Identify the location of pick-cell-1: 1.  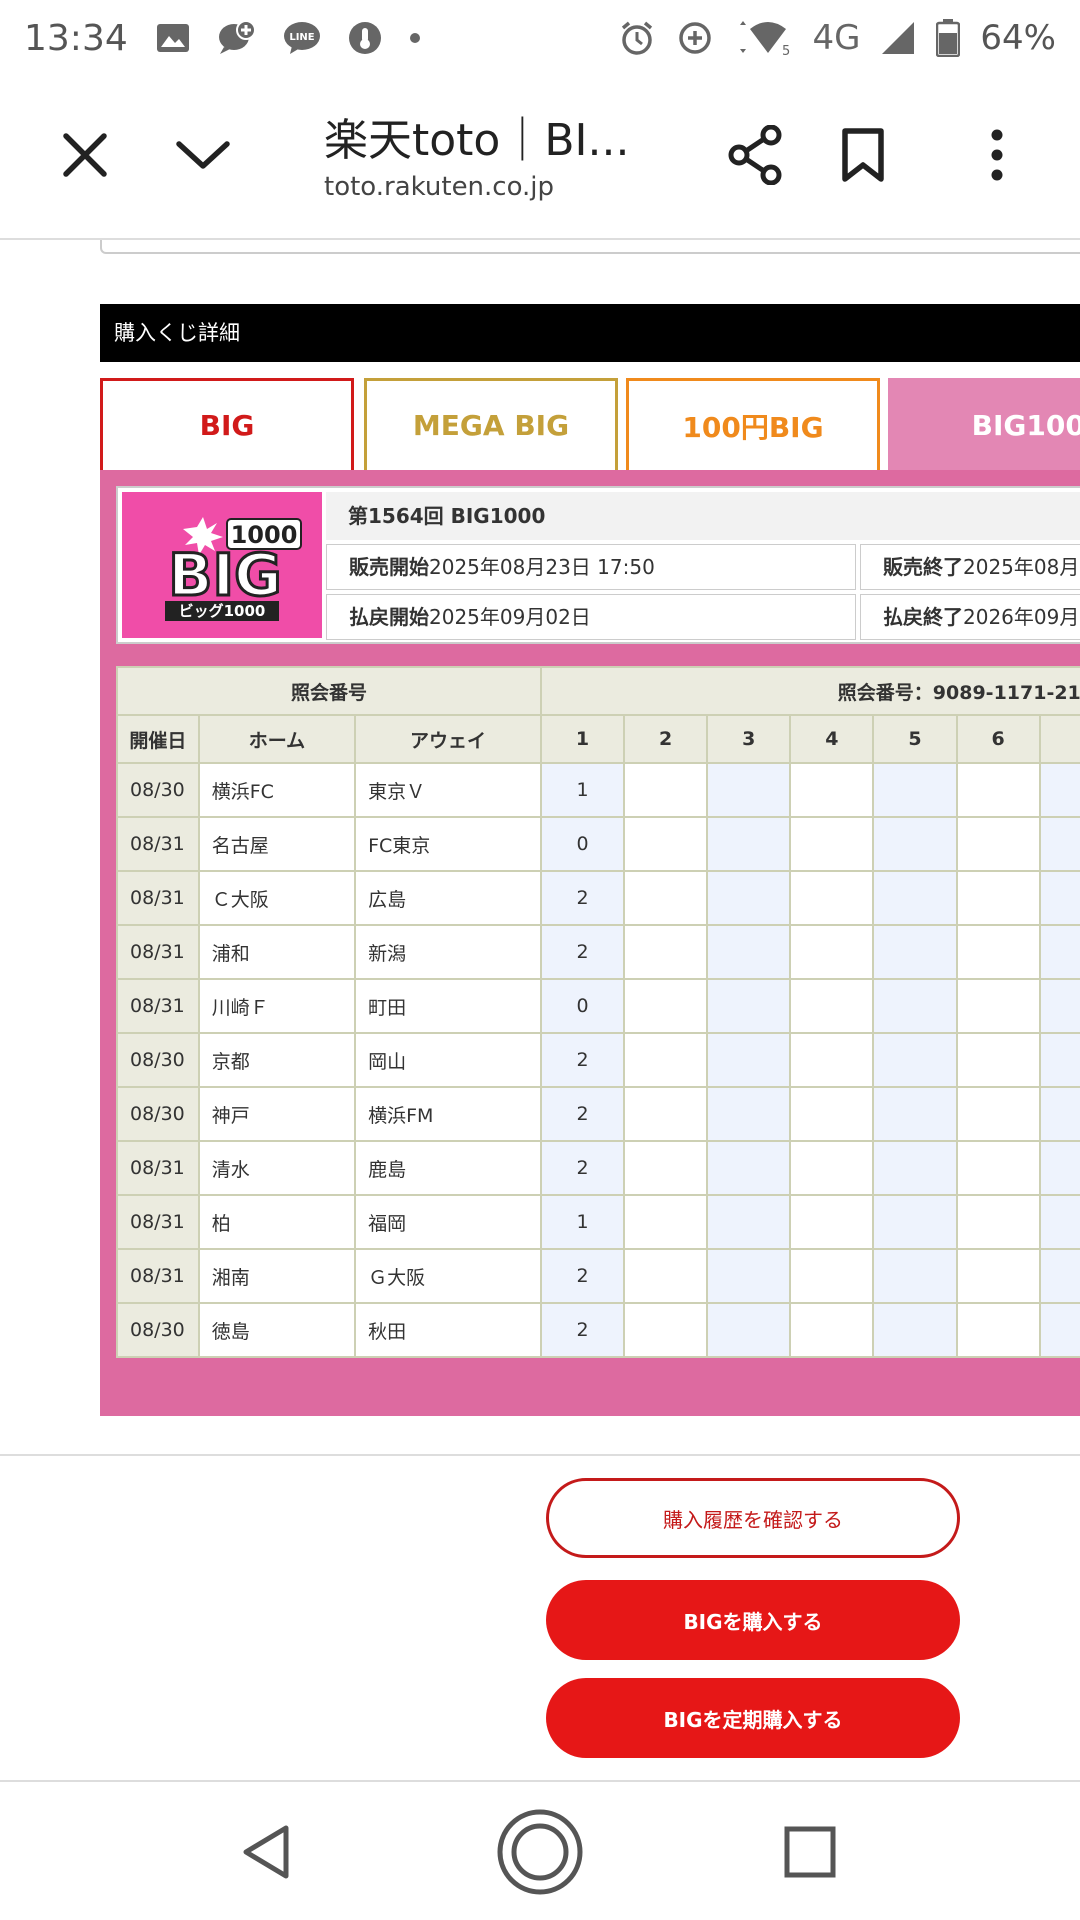
(582, 1222).